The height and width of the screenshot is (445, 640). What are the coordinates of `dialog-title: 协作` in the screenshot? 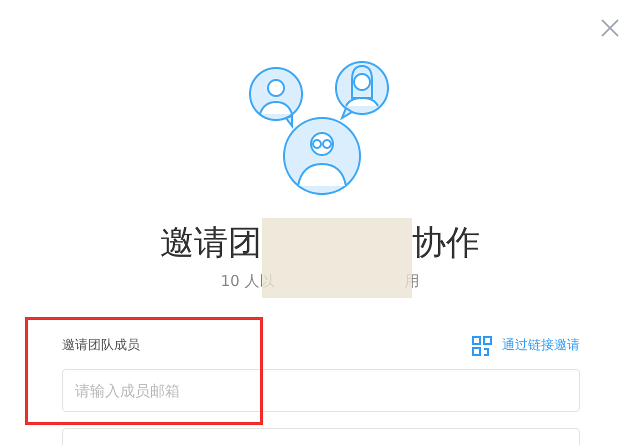 It's located at (446, 243).